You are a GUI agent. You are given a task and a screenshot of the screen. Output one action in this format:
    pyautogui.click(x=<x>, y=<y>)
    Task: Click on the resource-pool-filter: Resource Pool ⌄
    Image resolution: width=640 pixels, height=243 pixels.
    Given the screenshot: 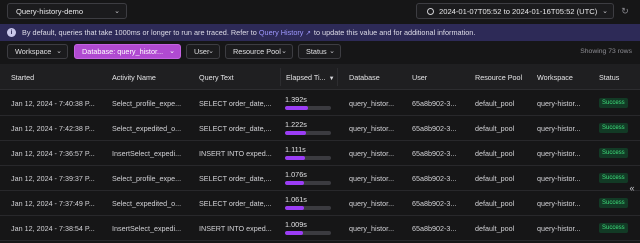 What is the action you would take?
    pyautogui.click(x=259, y=51)
    